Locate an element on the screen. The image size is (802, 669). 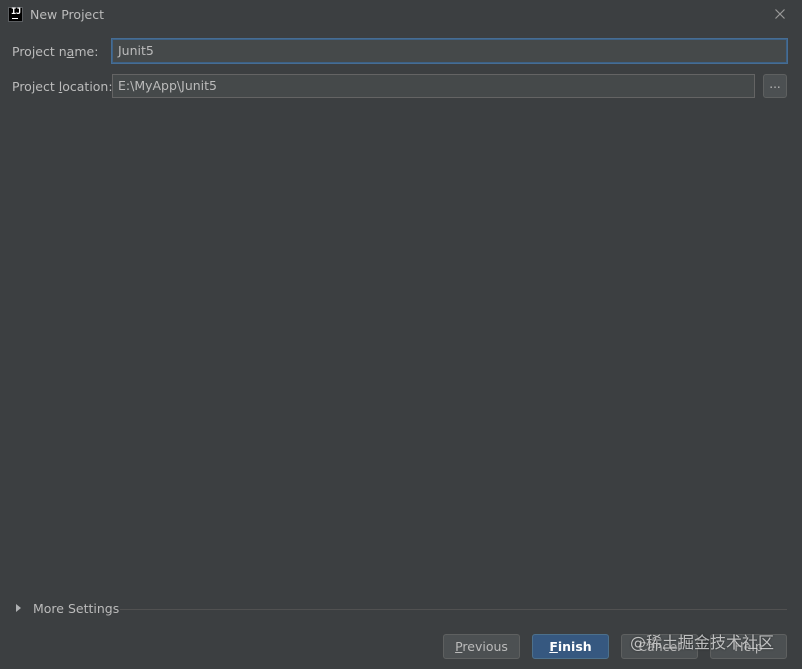
title-bar: IJ New Project is located at coordinates (401, 15).